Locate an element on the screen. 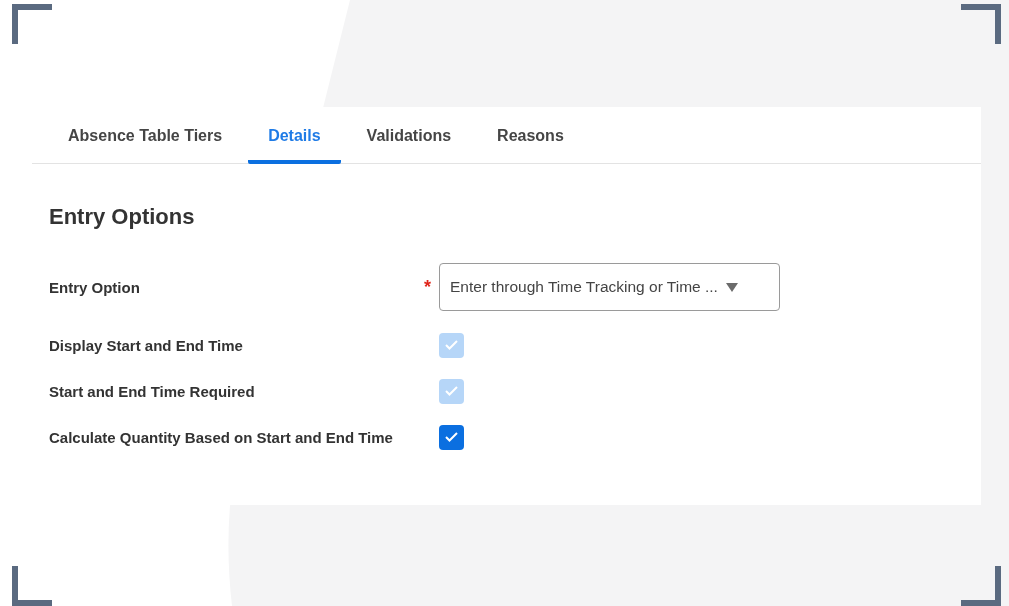  field-label: Entry Option is located at coordinates (95, 287).